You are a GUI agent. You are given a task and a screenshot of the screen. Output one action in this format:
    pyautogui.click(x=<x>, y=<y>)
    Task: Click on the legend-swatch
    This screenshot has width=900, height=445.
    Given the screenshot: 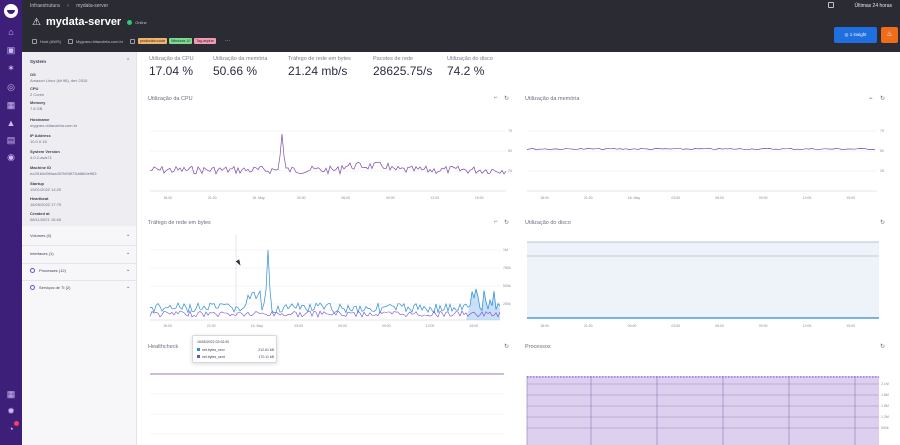 What is the action you would take?
    pyautogui.click(x=198, y=349)
    